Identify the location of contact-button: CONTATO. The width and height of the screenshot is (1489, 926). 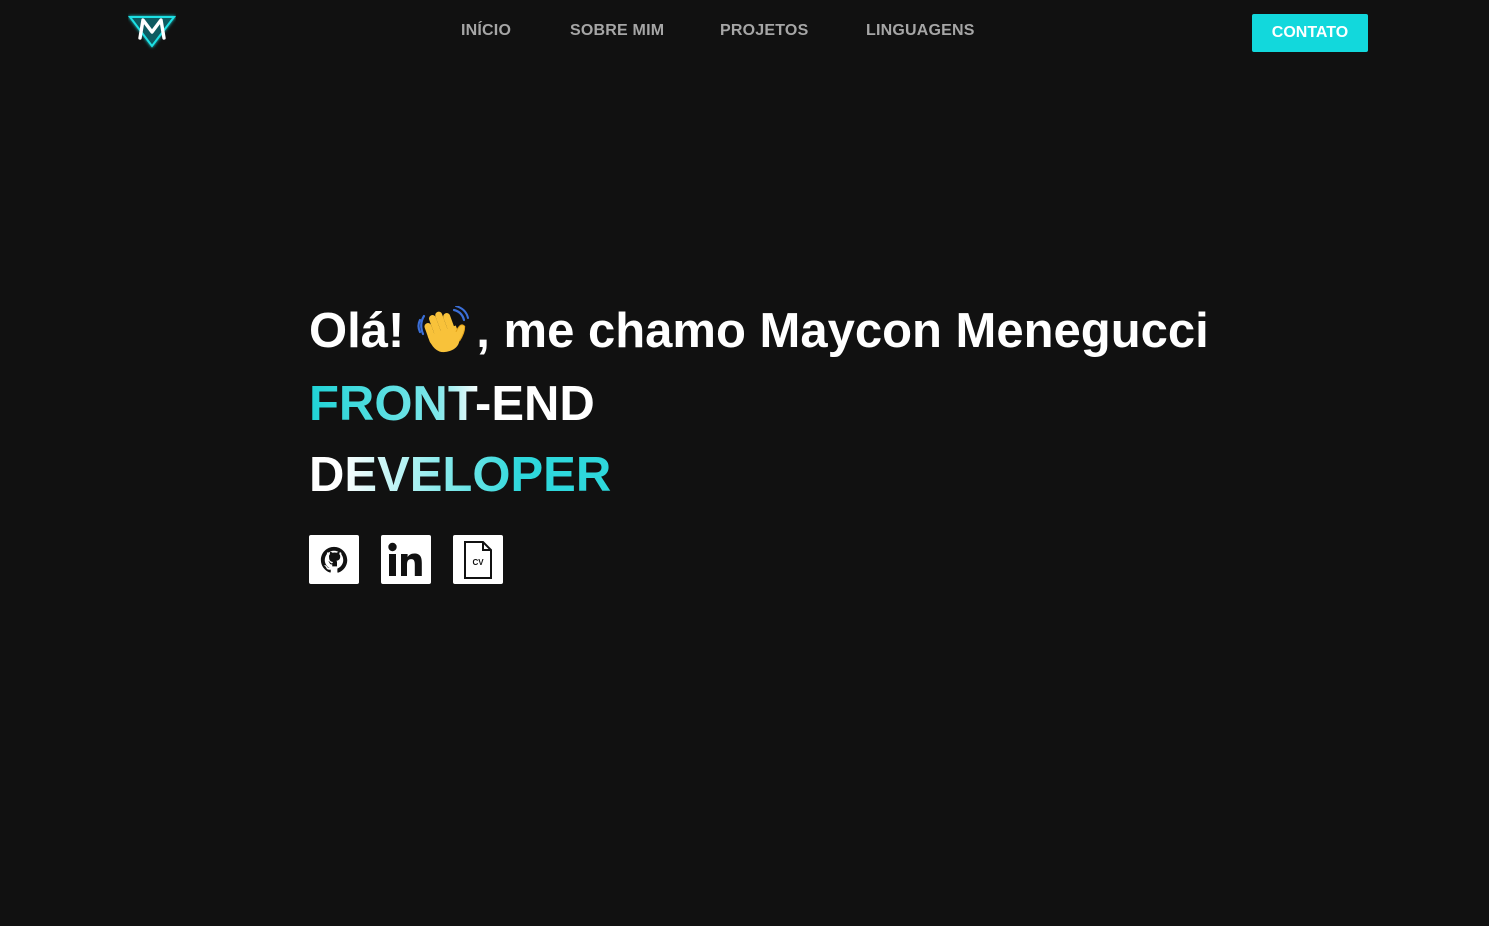
(1310, 33).